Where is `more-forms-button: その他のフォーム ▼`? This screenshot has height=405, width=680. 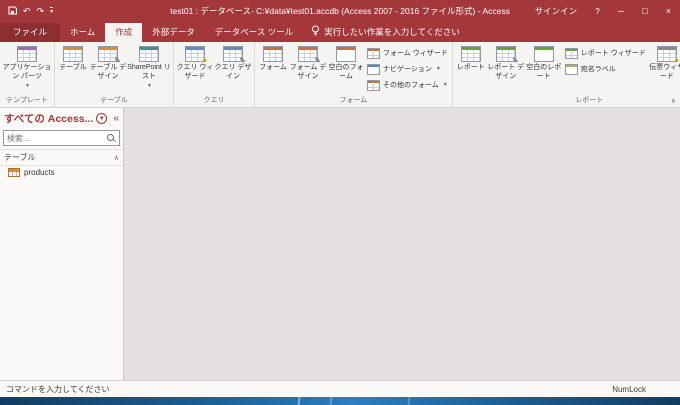
more-forms-button: その他のフォーム ▼ is located at coordinates (407, 85).